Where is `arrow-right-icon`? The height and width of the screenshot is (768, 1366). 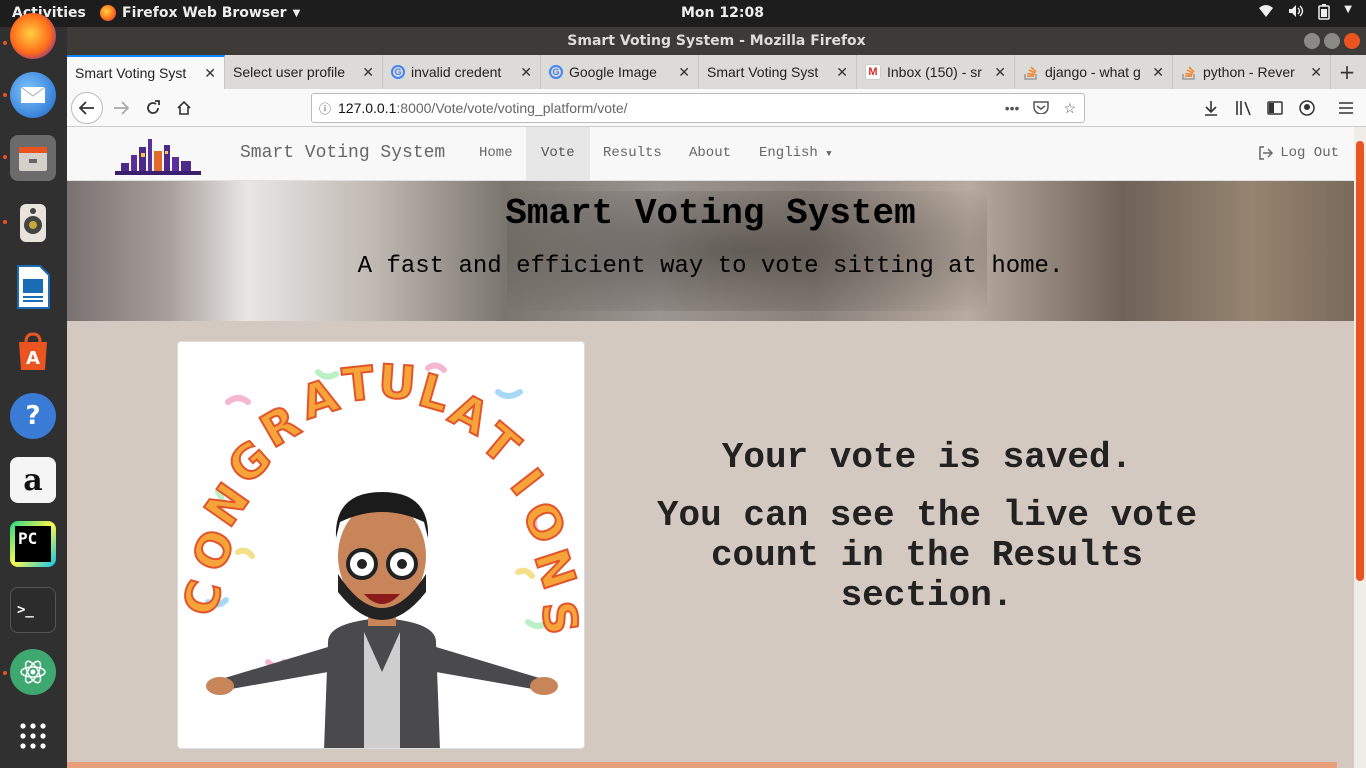 arrow-right-icon is located at coordinates (121, 108).